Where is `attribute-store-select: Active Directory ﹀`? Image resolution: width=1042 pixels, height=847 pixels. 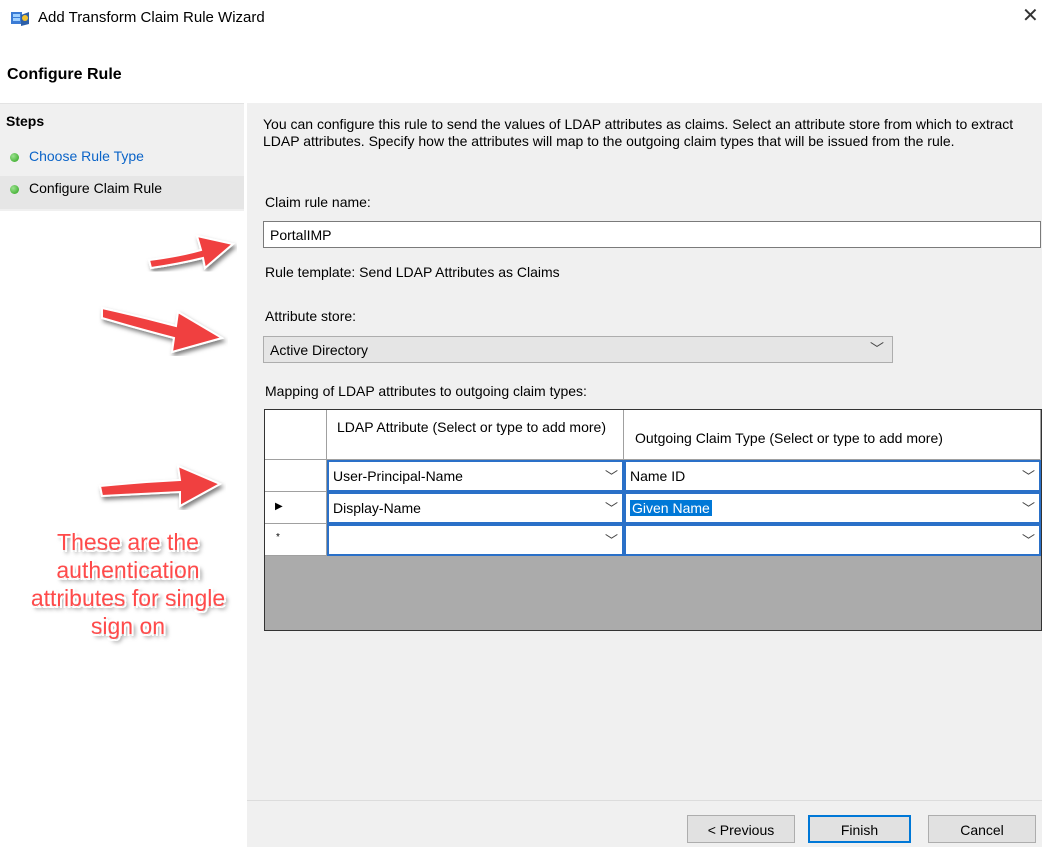
attribute-store-select: Active Directory ﹀ is located at coordinates (578, 349).